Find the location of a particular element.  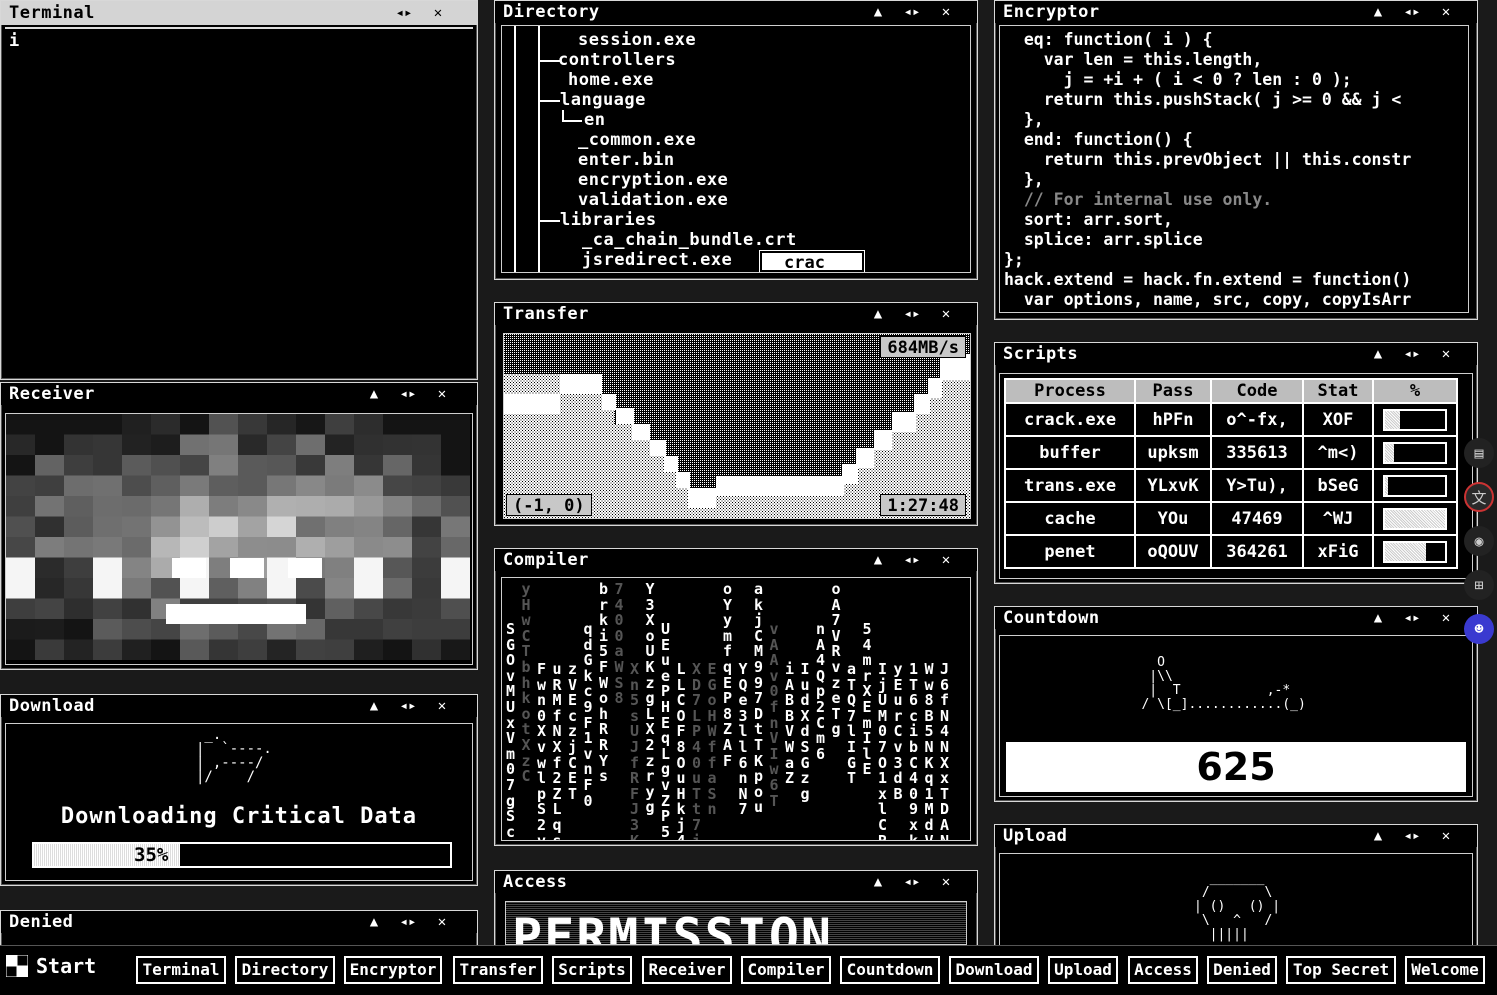

receiver-titlebar: Receiver ▲ ◂▸ ✕ is located at coordinates (239, 394).